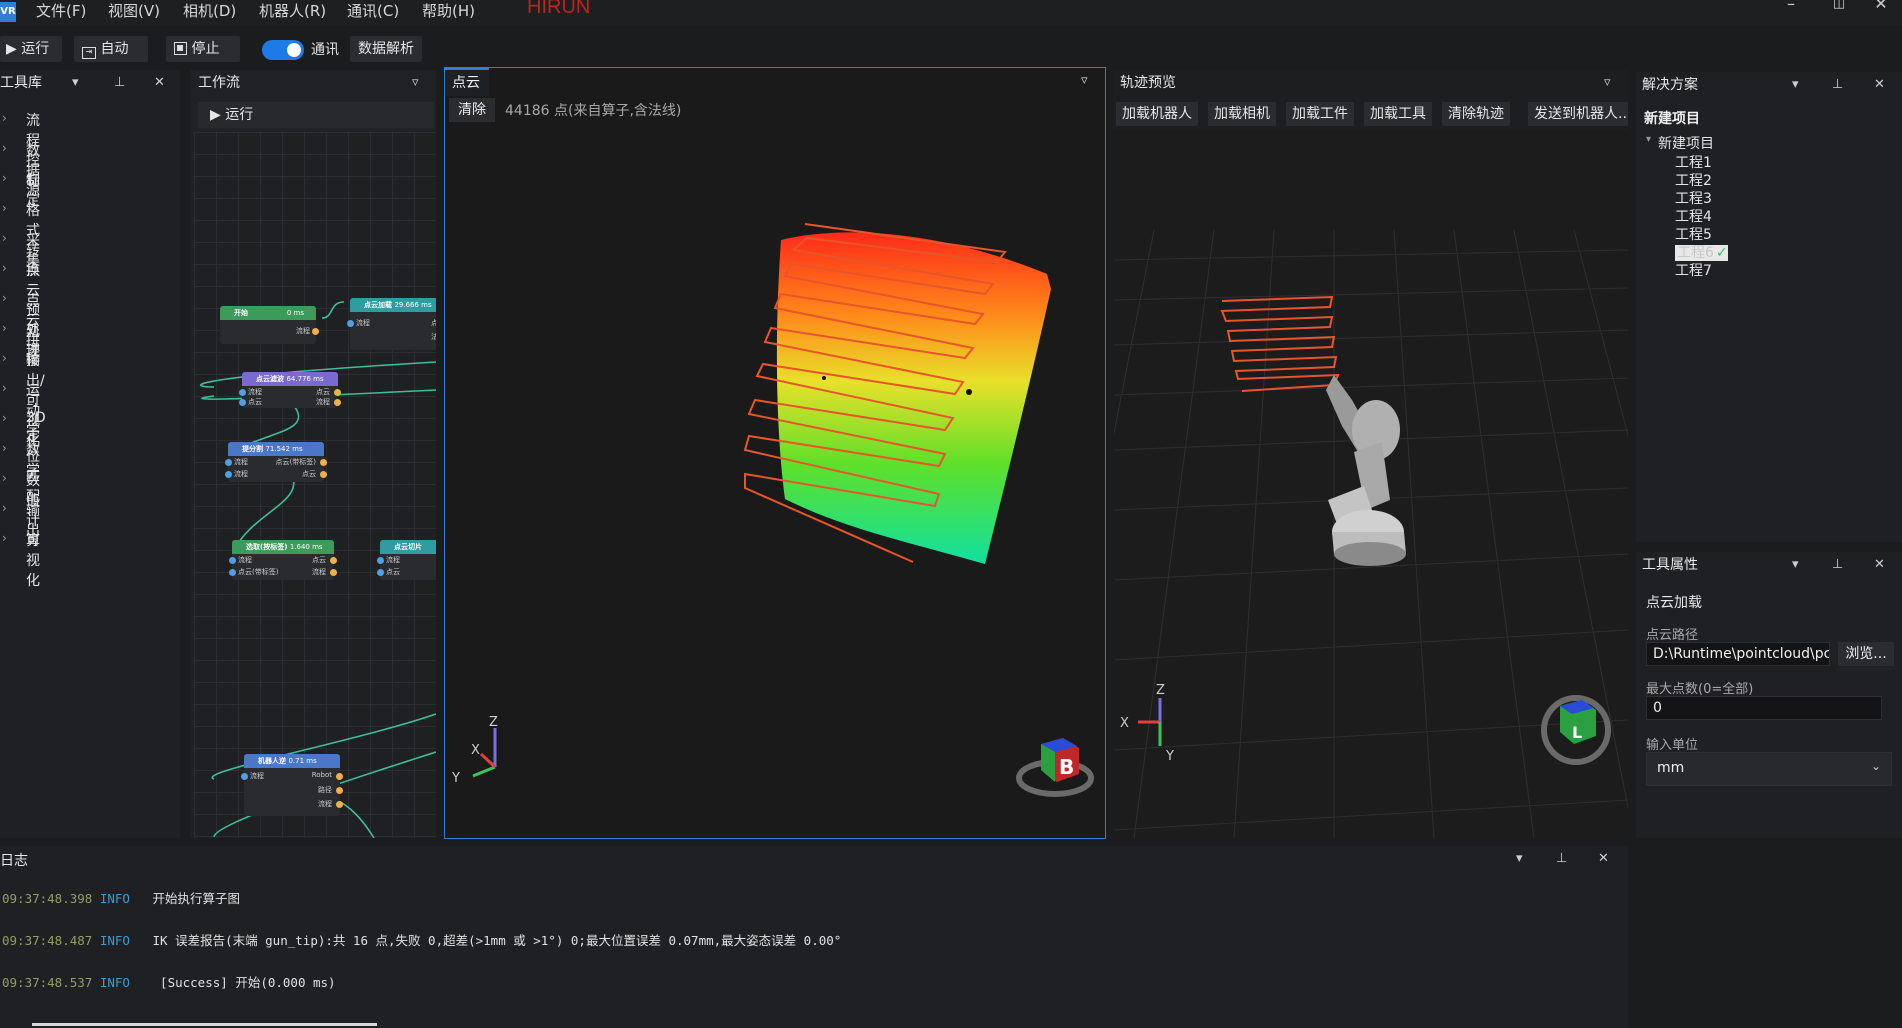 Image resolution: width=1902 pixels, height=1028 pixels. What do you see at coordinates (1686, 143) in the screenshot?
I see `tree-root: 新建项目` at bounding box center [1686, 143].